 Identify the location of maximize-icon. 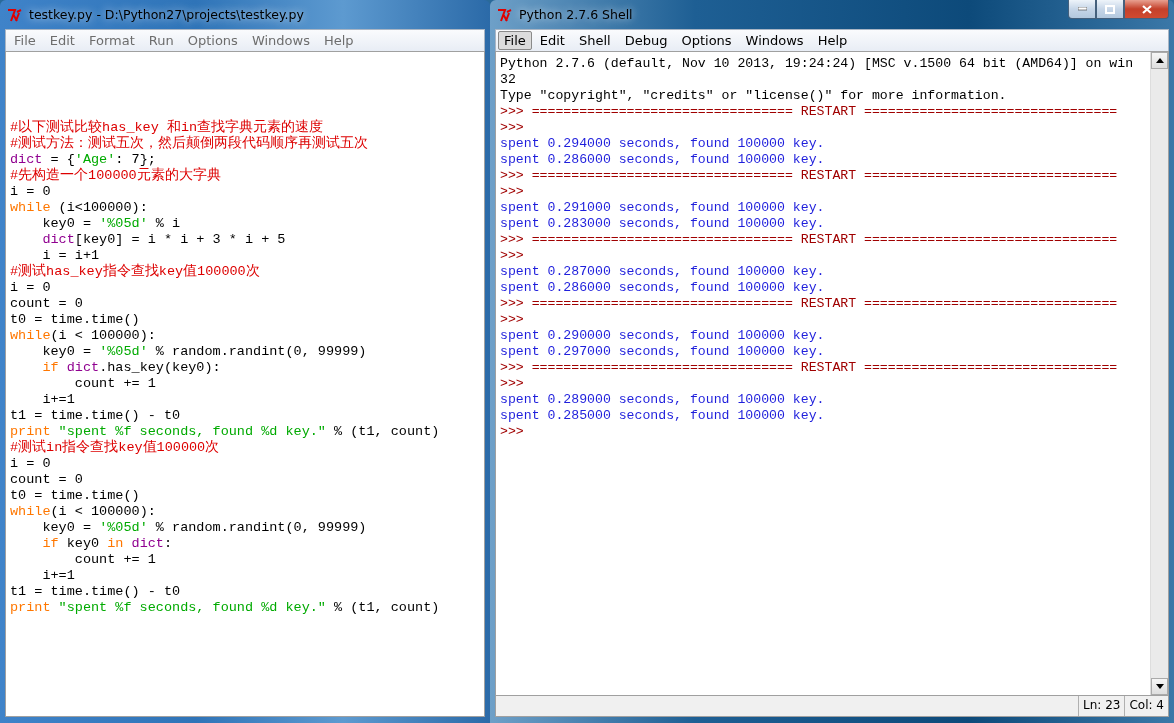
(1110, 9).